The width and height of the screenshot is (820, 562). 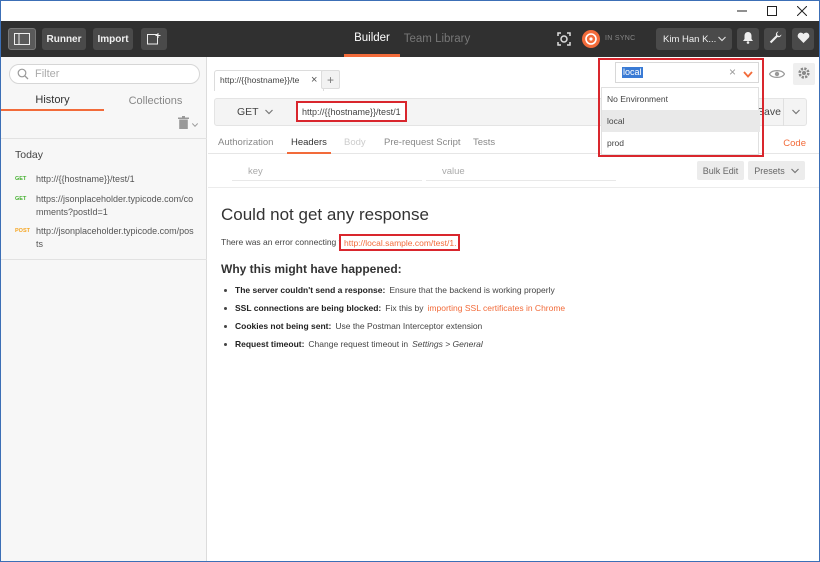 What do you see at coordinates (183, 124) in the screenshot?
I see `trash-icon` at bounding box center [183, 124].